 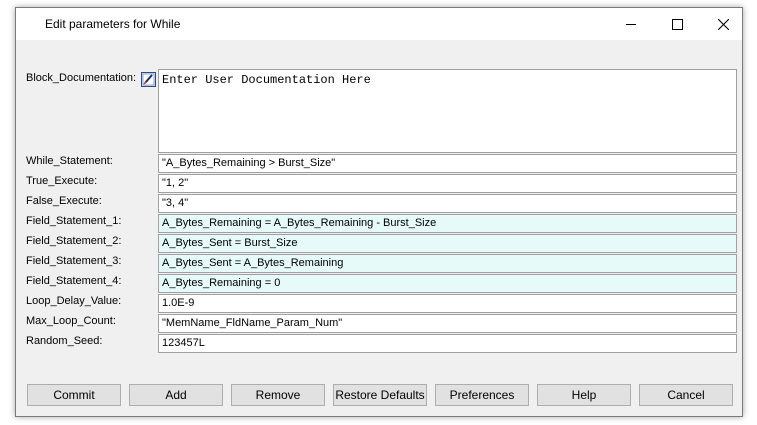 What do you see at coordinates (69, 161) in the screenshot?
I see `while-statement-label: While_Statement:` at bounding box center [69, 161].